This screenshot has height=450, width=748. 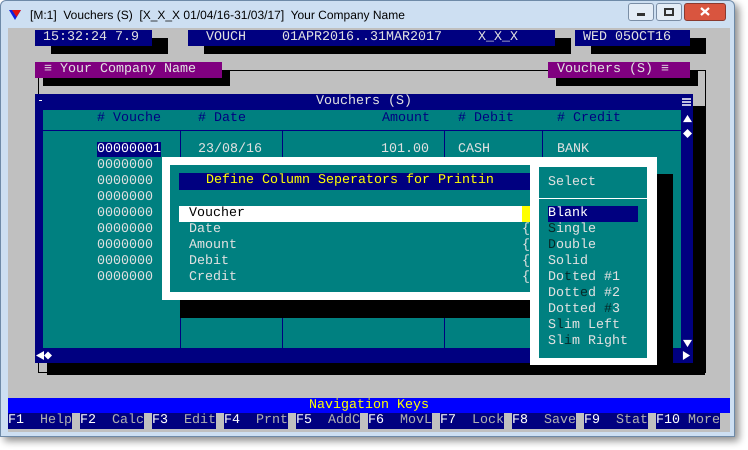 I want to click on select-option: Dotted #2, so click(x=593, y=294).